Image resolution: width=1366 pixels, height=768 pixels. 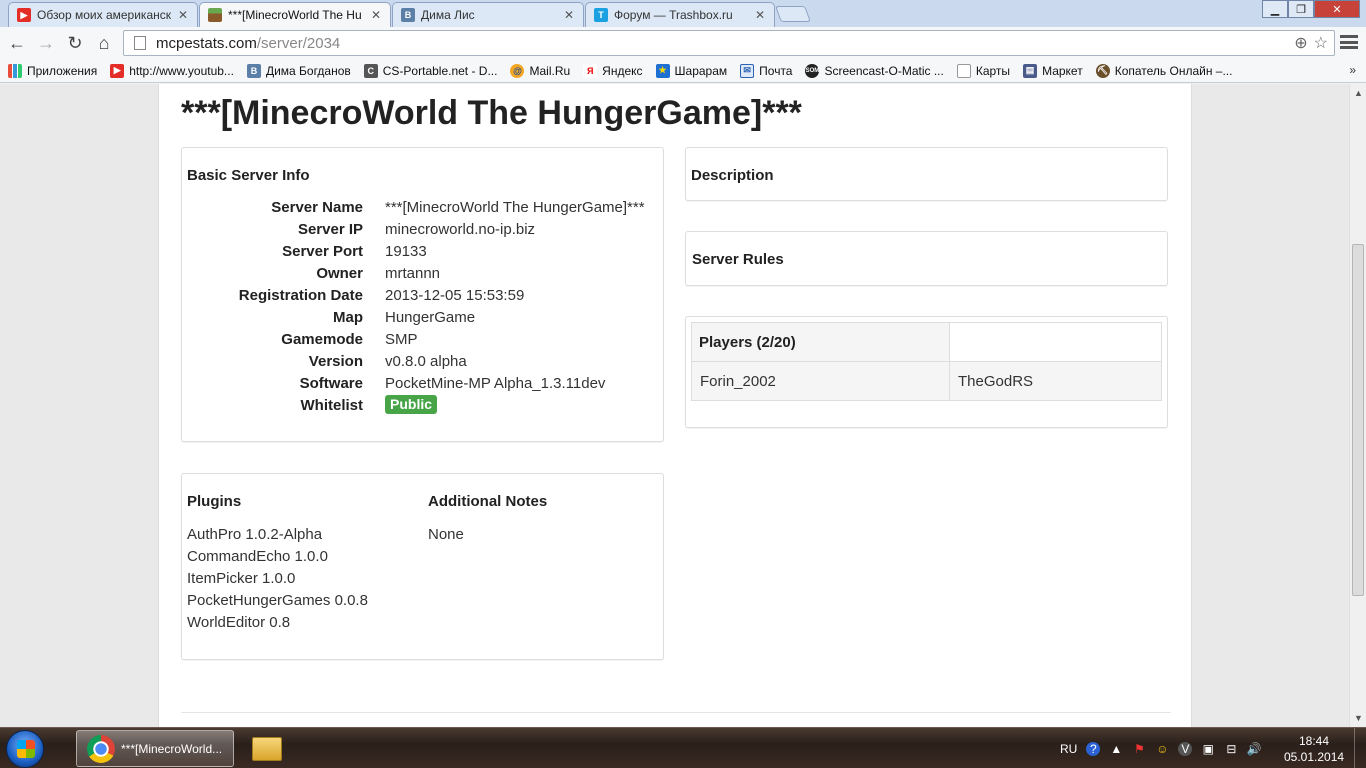 I want to click on info-row-whitelist: Whitelist Public, so click(x=423, y=407).